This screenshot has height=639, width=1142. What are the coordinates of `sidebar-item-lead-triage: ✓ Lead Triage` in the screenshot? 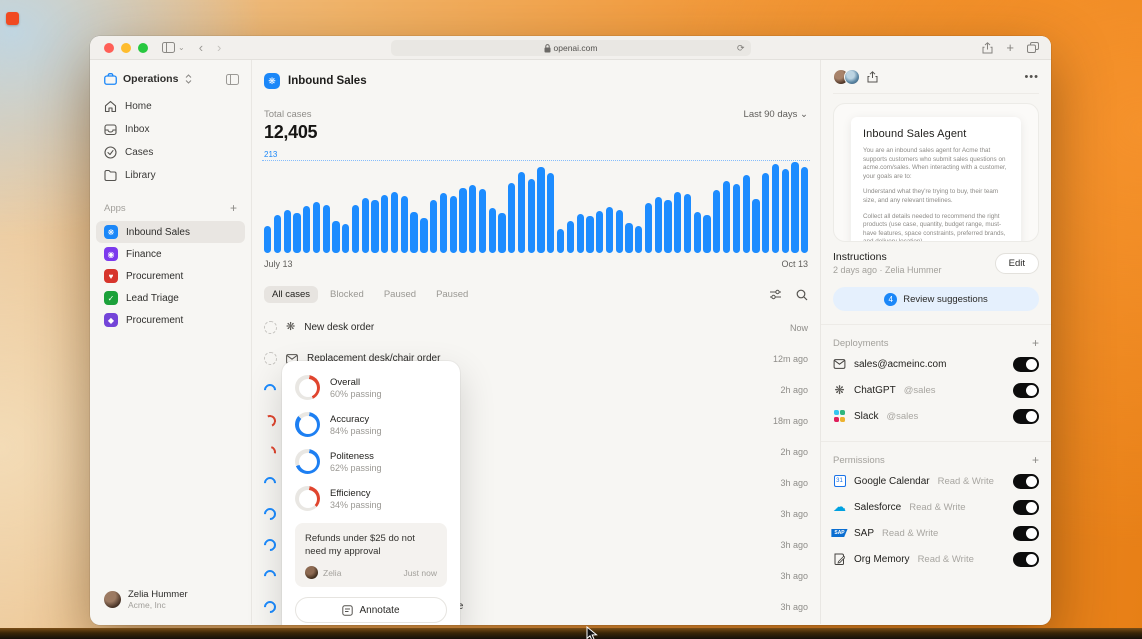 It's located at (170, 298).